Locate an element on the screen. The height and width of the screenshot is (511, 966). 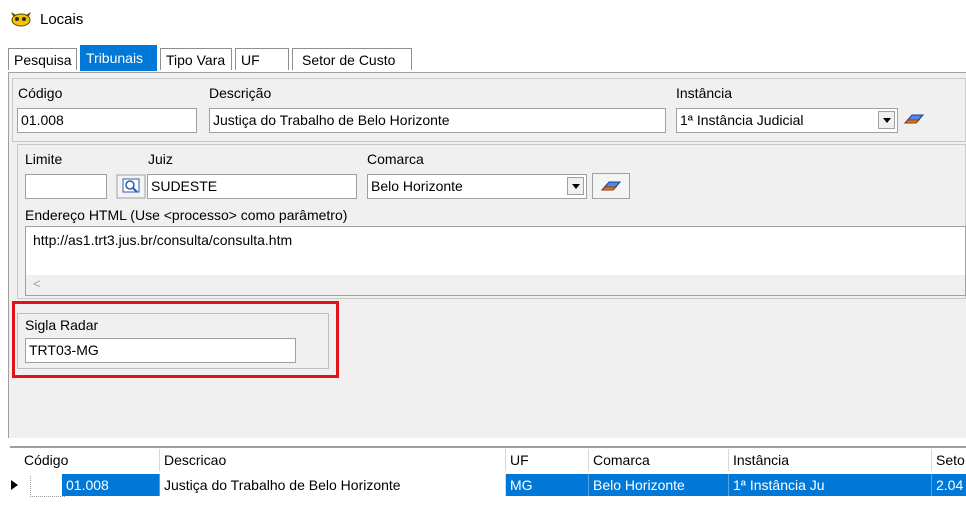
tab-tribunais: Tribunais is located at coordinates (118, 58).